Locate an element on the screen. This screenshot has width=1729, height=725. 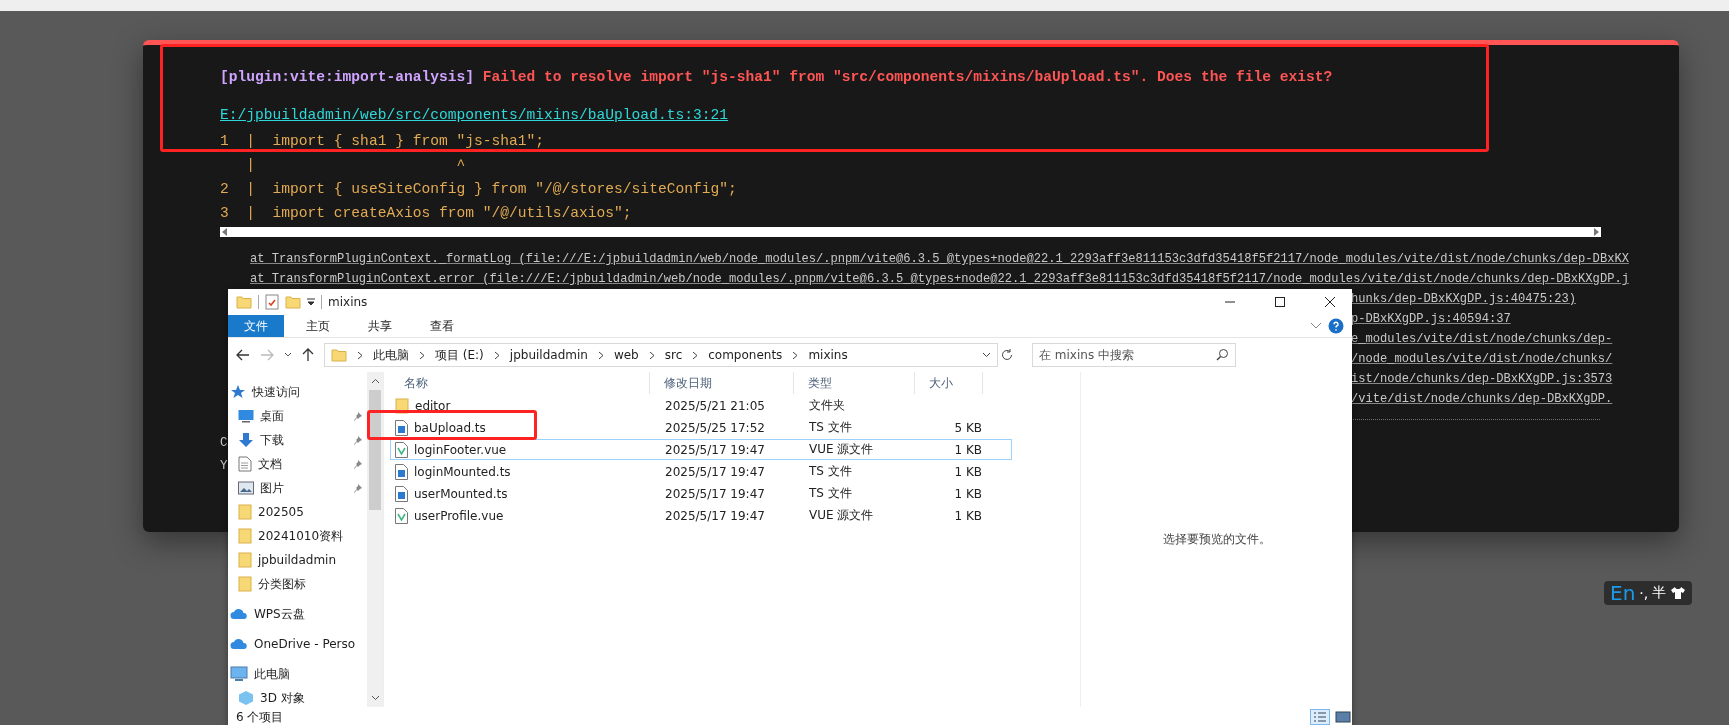
sidebar-item: 3D 对象 is located at coordinates (297, 696).